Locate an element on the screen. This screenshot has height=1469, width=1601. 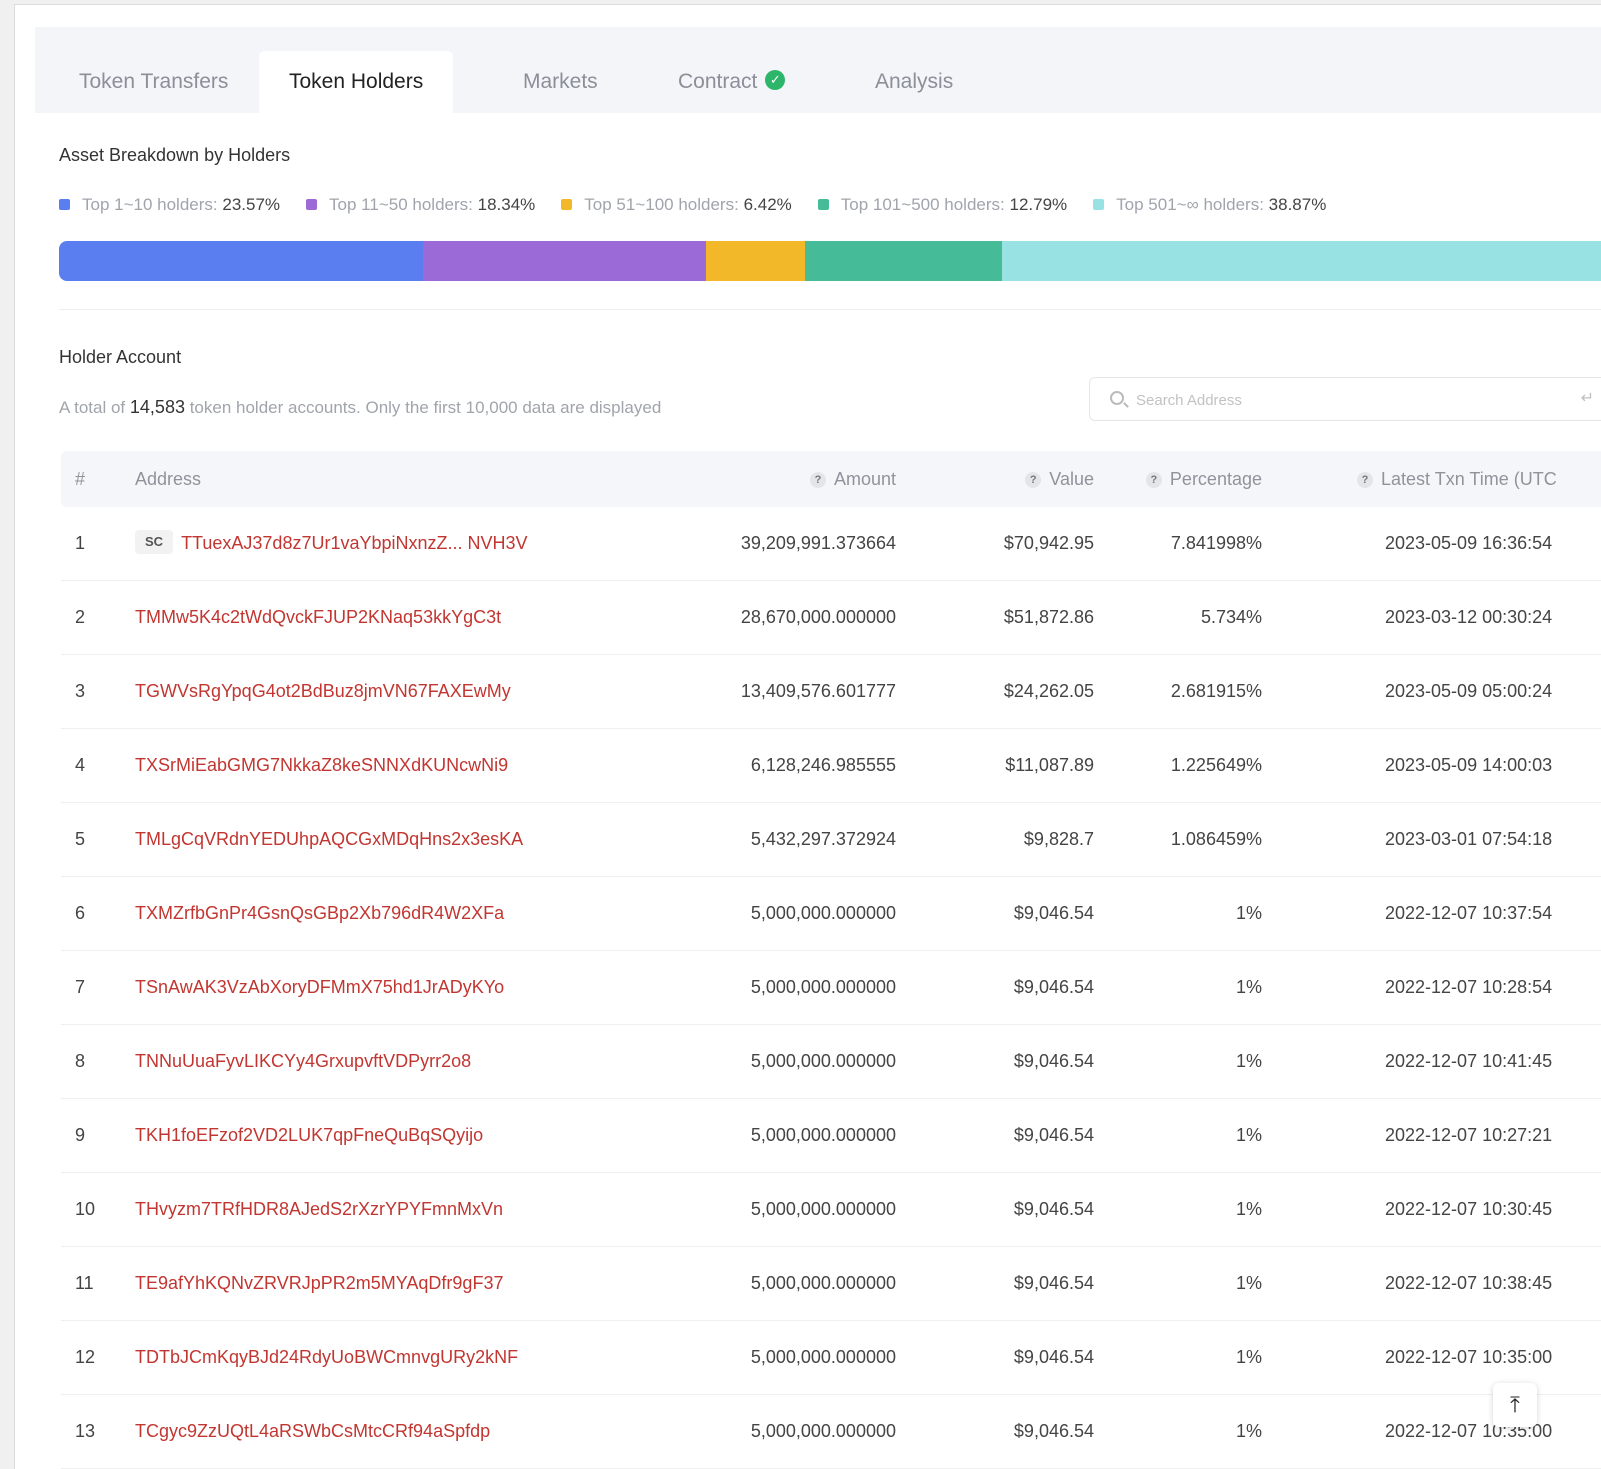
holder-address-link: TKH1foEFzof2VD2LUK7qpFneQuBqSQyijo is located at coordinates (309, 1135).